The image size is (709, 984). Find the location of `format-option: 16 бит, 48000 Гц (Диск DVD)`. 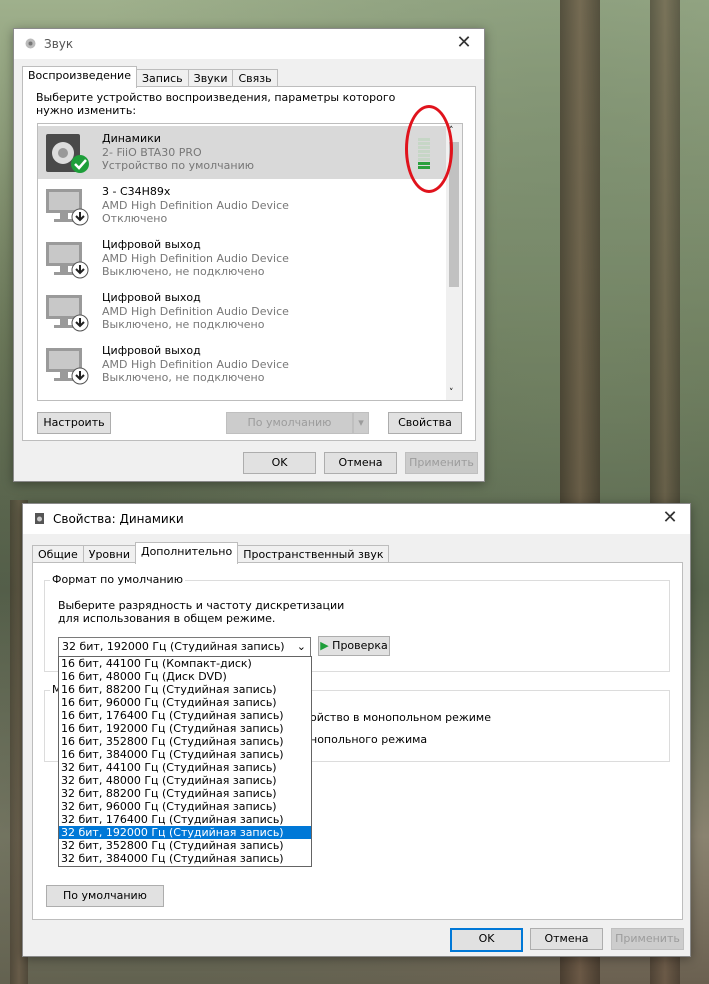

format-option: 16 бит, 48000 Гц (Диск DVD) is located at coordinates (185, 676).